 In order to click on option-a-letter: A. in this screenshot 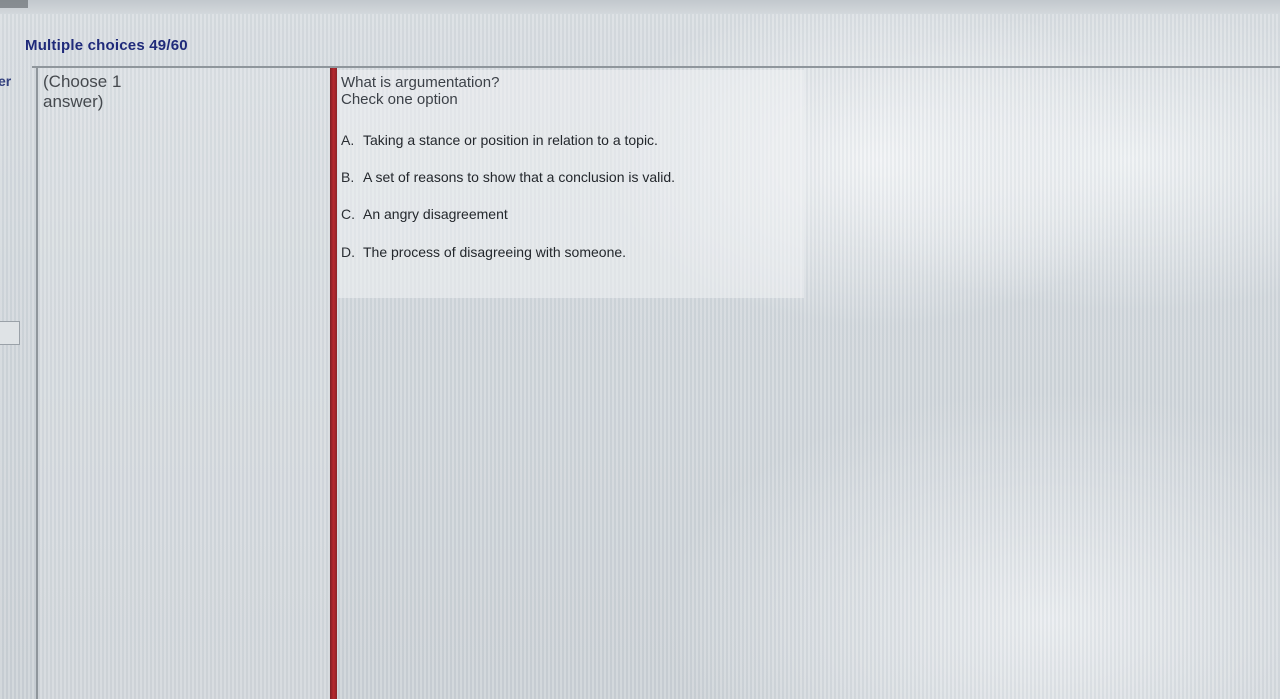, I will do `click(348, 140)`.